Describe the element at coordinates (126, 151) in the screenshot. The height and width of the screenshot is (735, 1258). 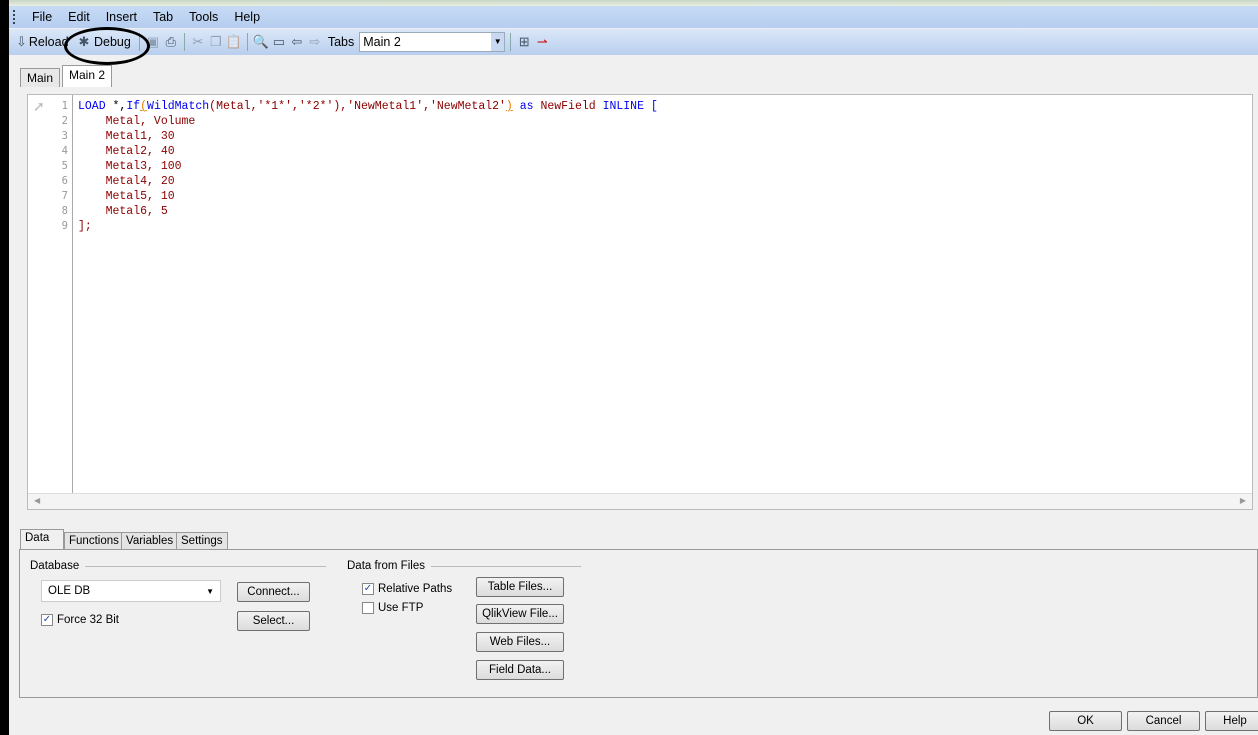
I see `code-token: Metal2, 40` at that location.